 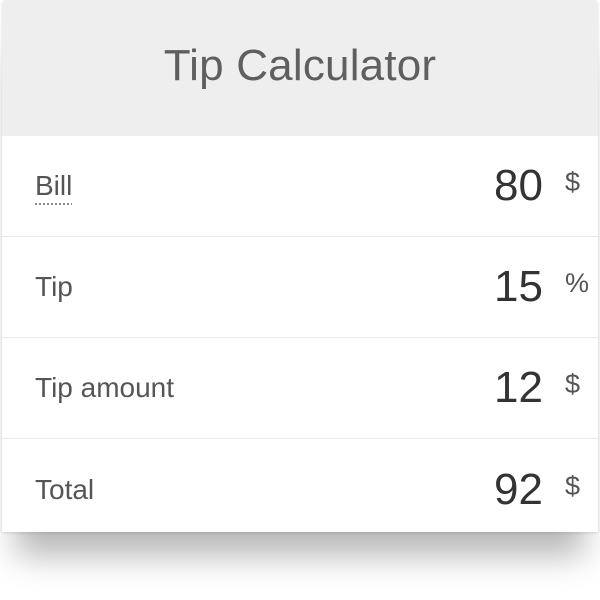 I want to click on tip-amount-input, so click(x=453, y=388).